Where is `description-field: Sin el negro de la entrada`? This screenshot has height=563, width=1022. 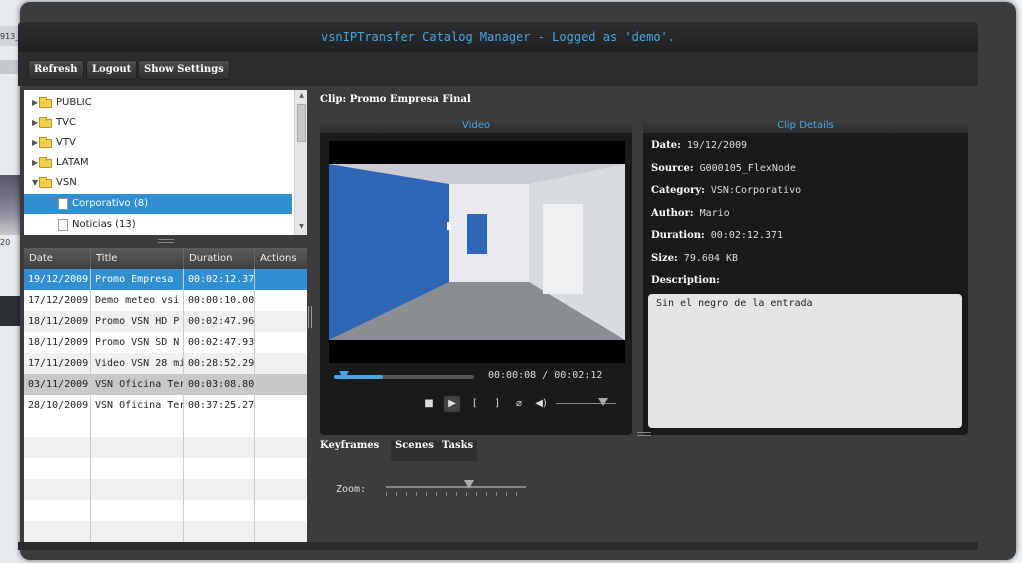 description-field: Sin el negro de la entrada is located at coordinates (805, 361).